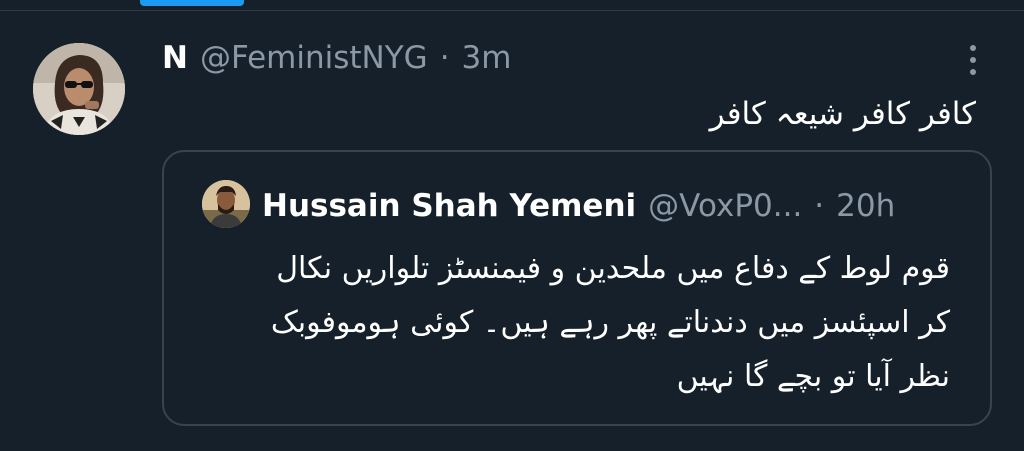 This screenshot has width=1024, height=451. Describe the element at coordinates (842, 114) in the screenshot. I see `tweet-text: کافر کافر شیعہ کافر` at that location.